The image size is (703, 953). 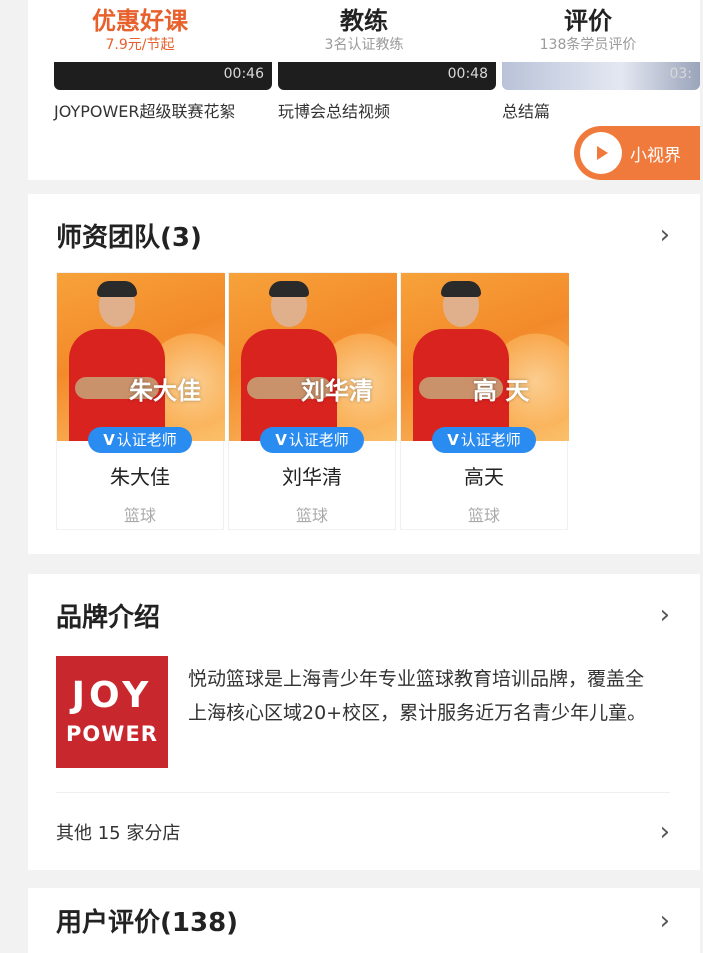 What do you see at coordinates (165, 391) in the screenshot?
I see `photo-name-overlay: 朱大佳` at bounding box center [165, 391].